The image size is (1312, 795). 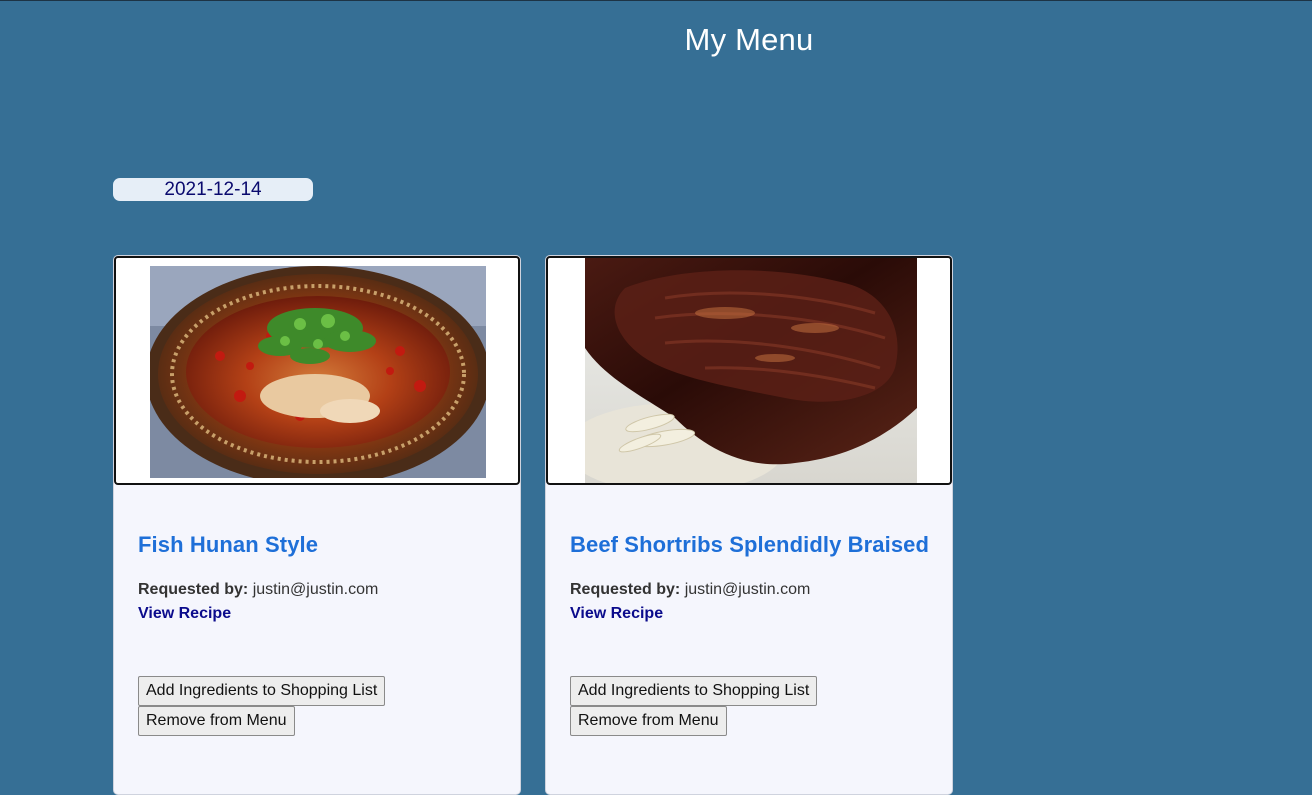 I want to click on fish-dish-image, so click(x=318, y=372).